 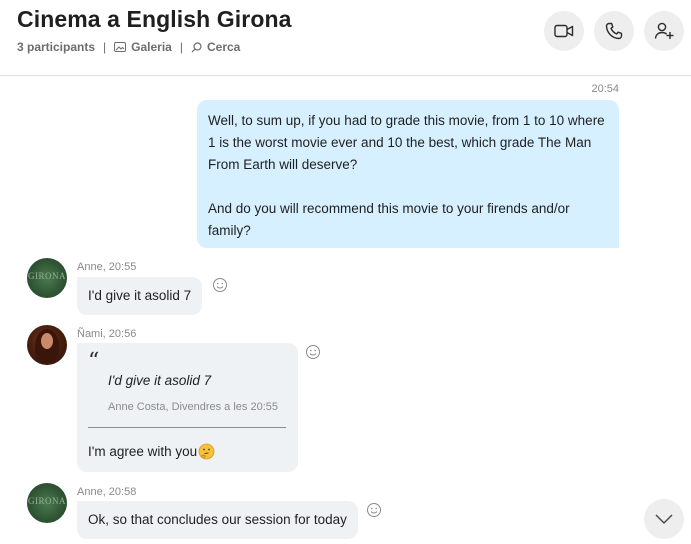 I want to click on quote-divider, so click(x=187, y=427).